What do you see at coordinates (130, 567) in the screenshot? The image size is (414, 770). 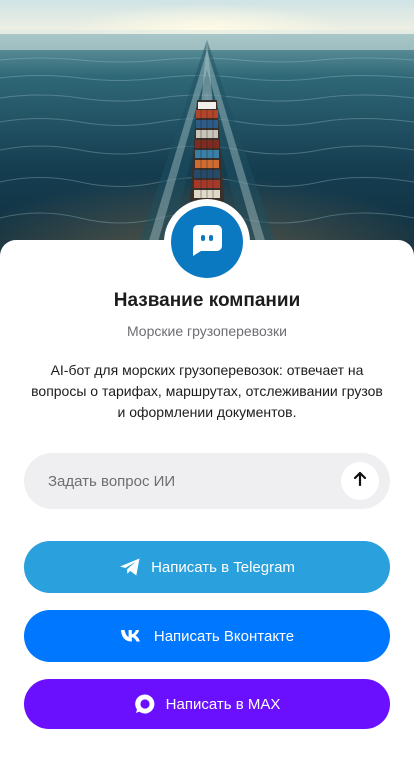 I see `telegram-icon` at bounding box center [130, 567].